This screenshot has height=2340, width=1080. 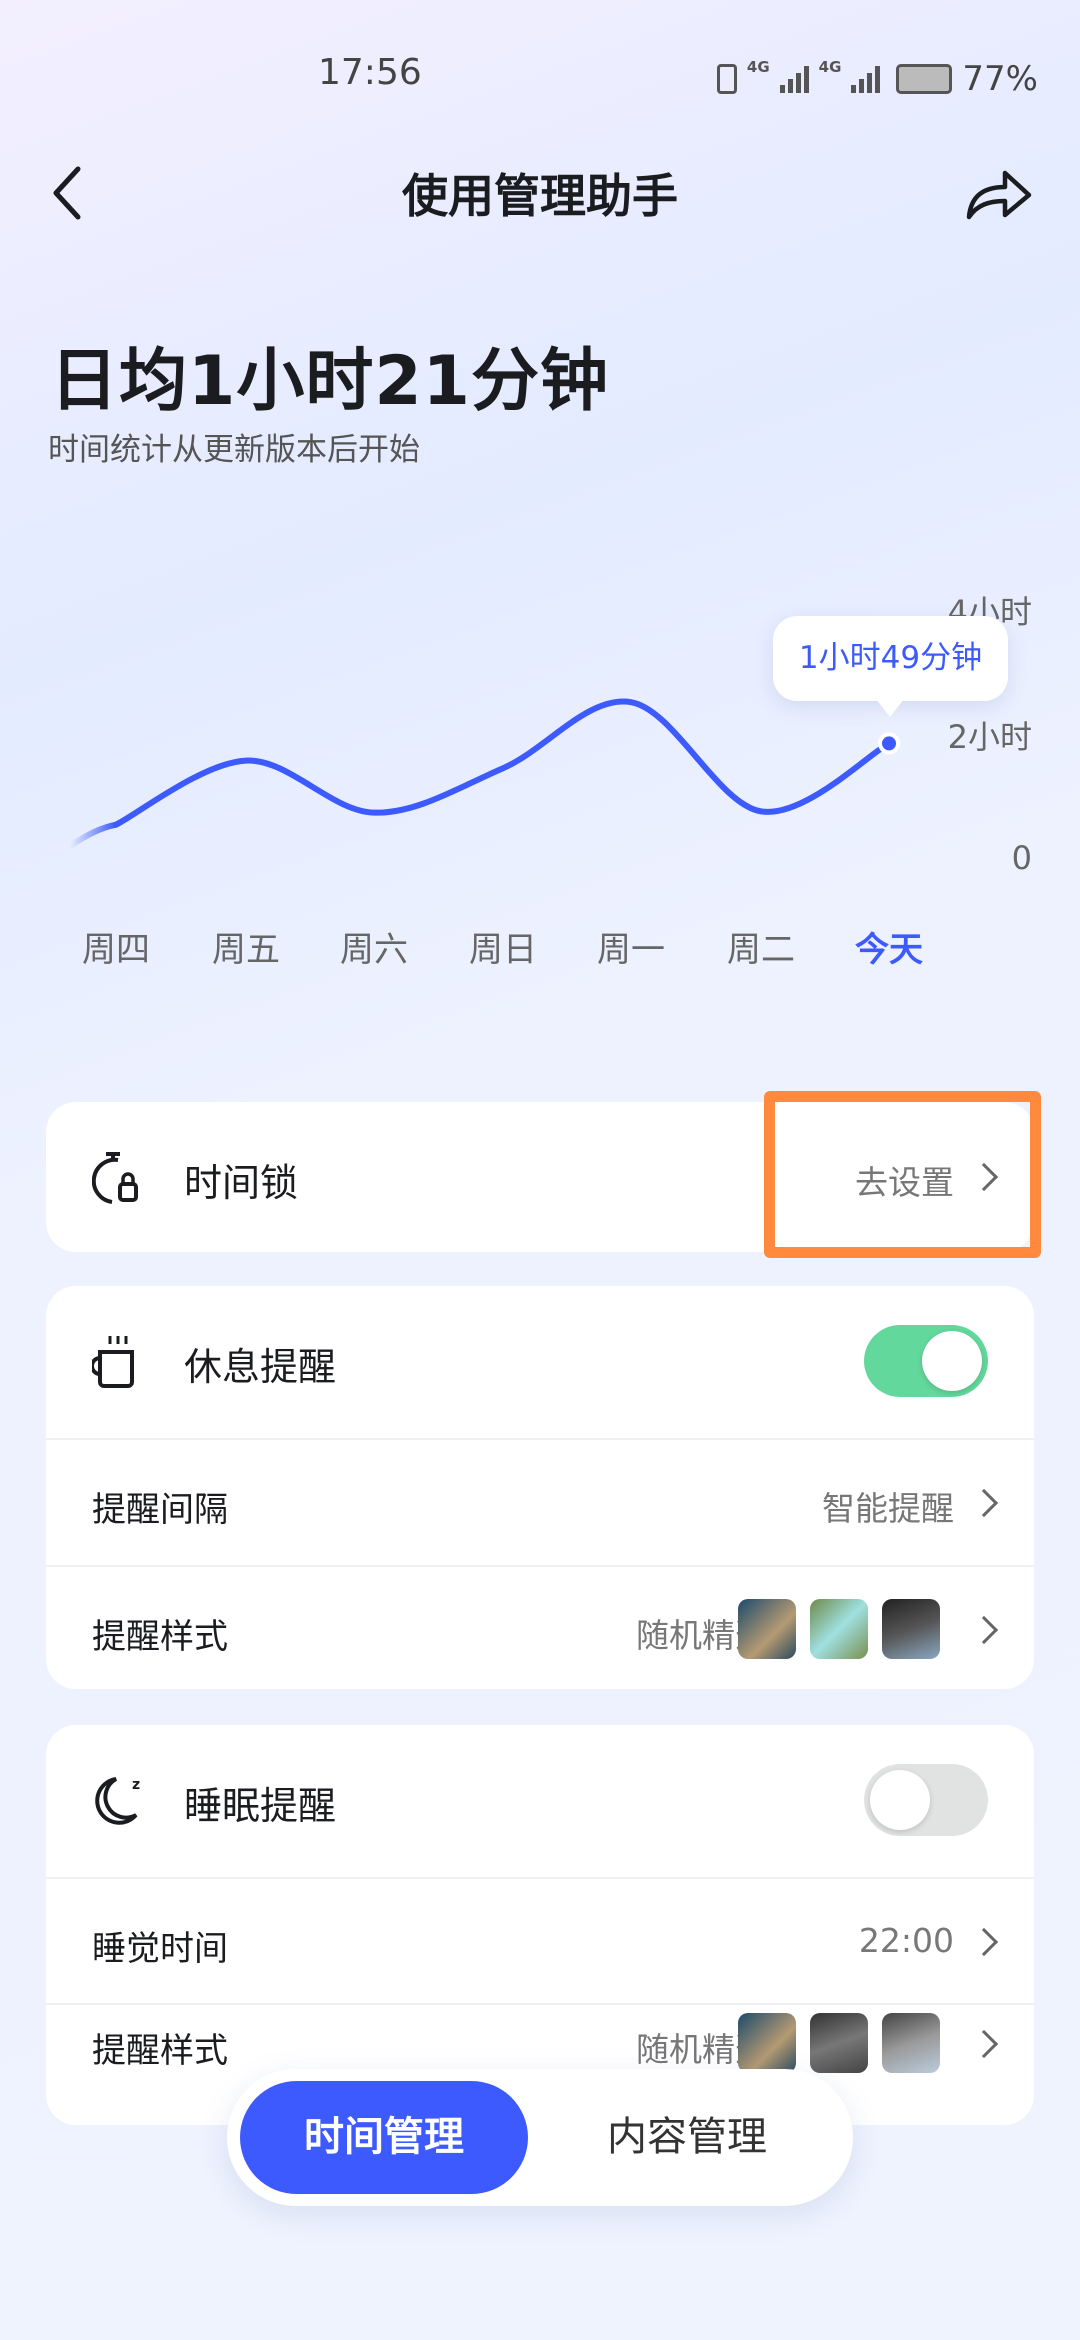 I want to click on signal-label-2: 4G, so click(x=830, y=67).